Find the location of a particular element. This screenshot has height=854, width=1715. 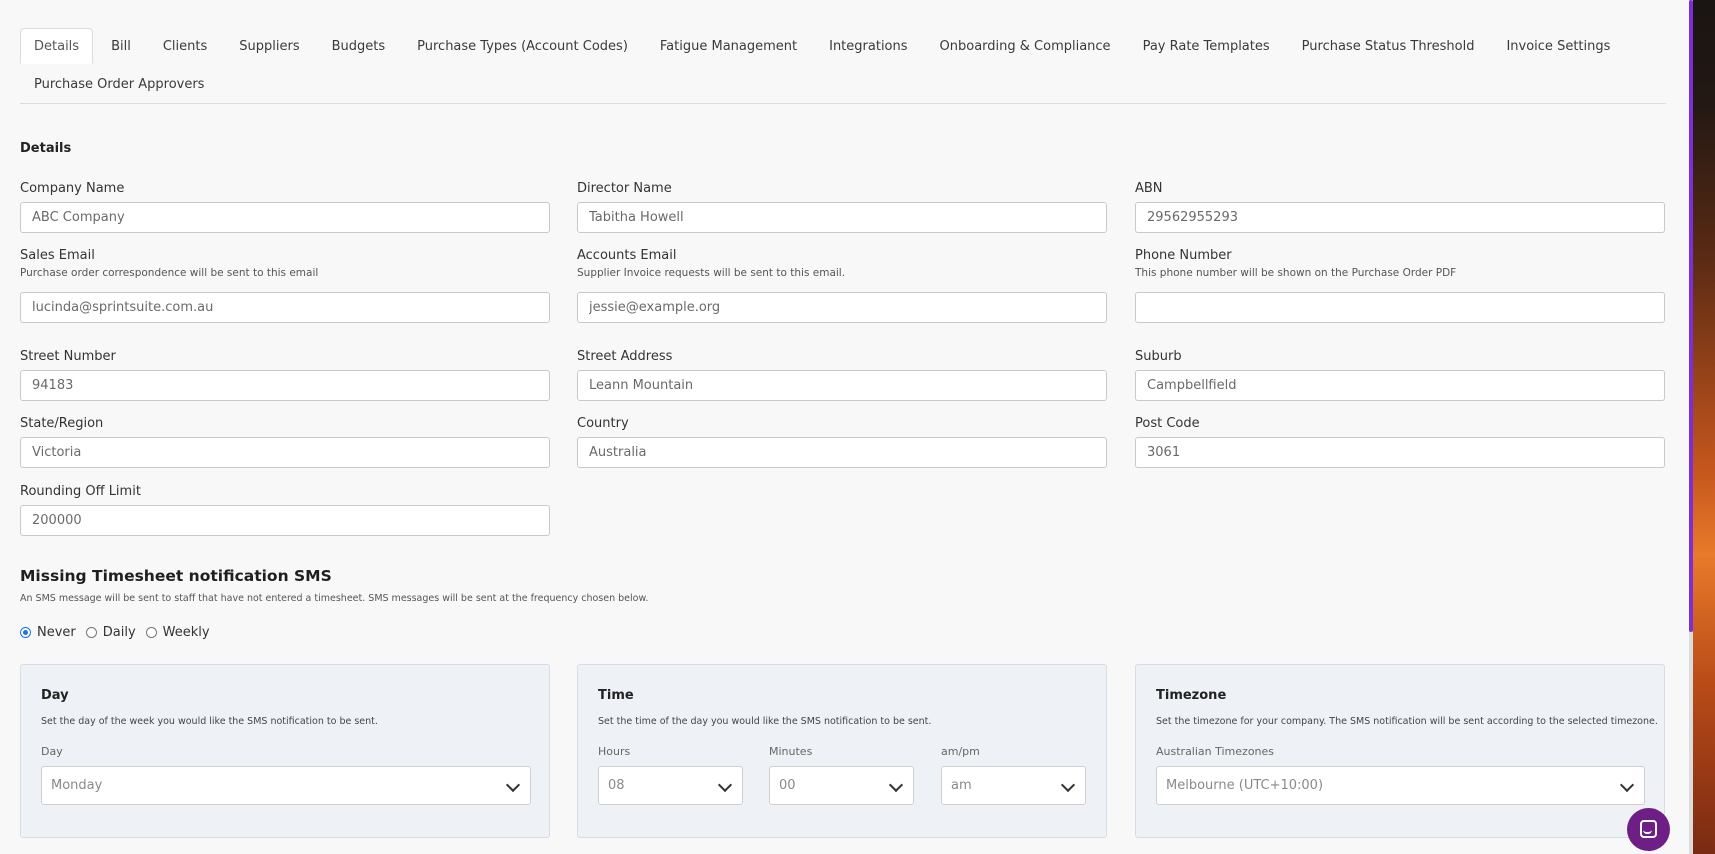

suburb-input is located at coordinates (1400, 385).